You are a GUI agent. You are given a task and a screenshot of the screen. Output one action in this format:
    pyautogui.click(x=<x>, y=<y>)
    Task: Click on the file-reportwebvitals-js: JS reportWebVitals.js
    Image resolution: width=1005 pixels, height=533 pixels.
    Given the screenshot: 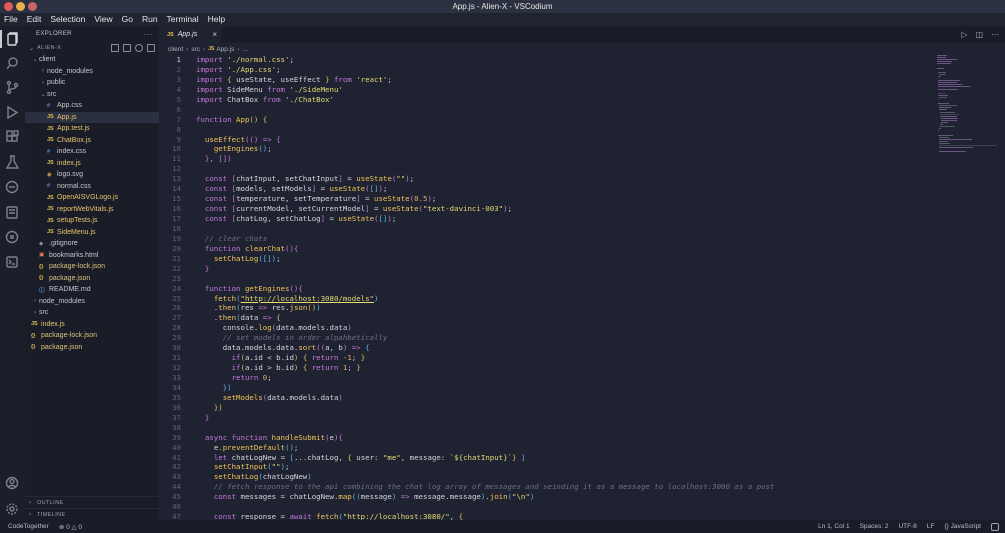 What is the action you would take?
    pyautogui.click(x=92, y=210)
    